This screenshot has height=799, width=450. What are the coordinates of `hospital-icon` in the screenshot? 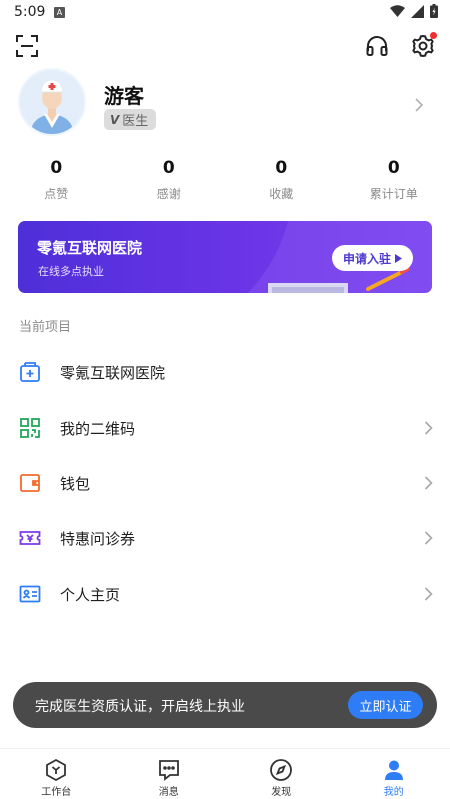 It's located at (30, 372).